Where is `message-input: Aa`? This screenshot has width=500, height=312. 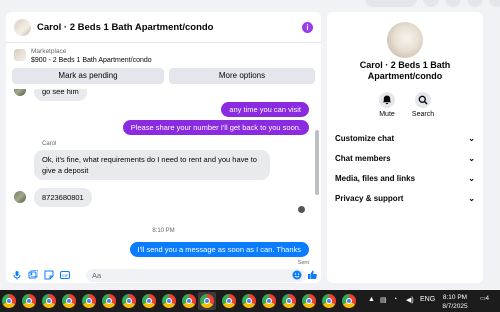 message-input: Aa is located at coordinates (196, 275).